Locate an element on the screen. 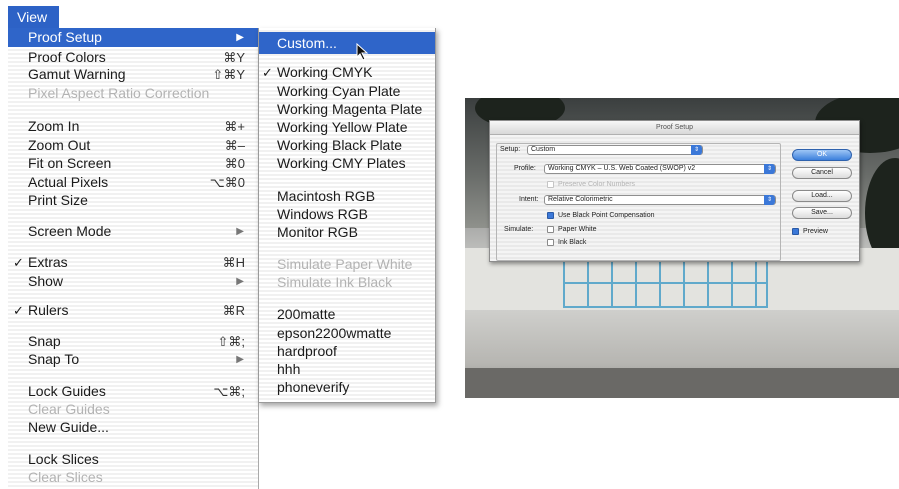 Image resolution: width=899 pixels, height=489 pixels. menu-item-rulers: ✓ Rulers ⌘R is located at coordinates (133, 310).